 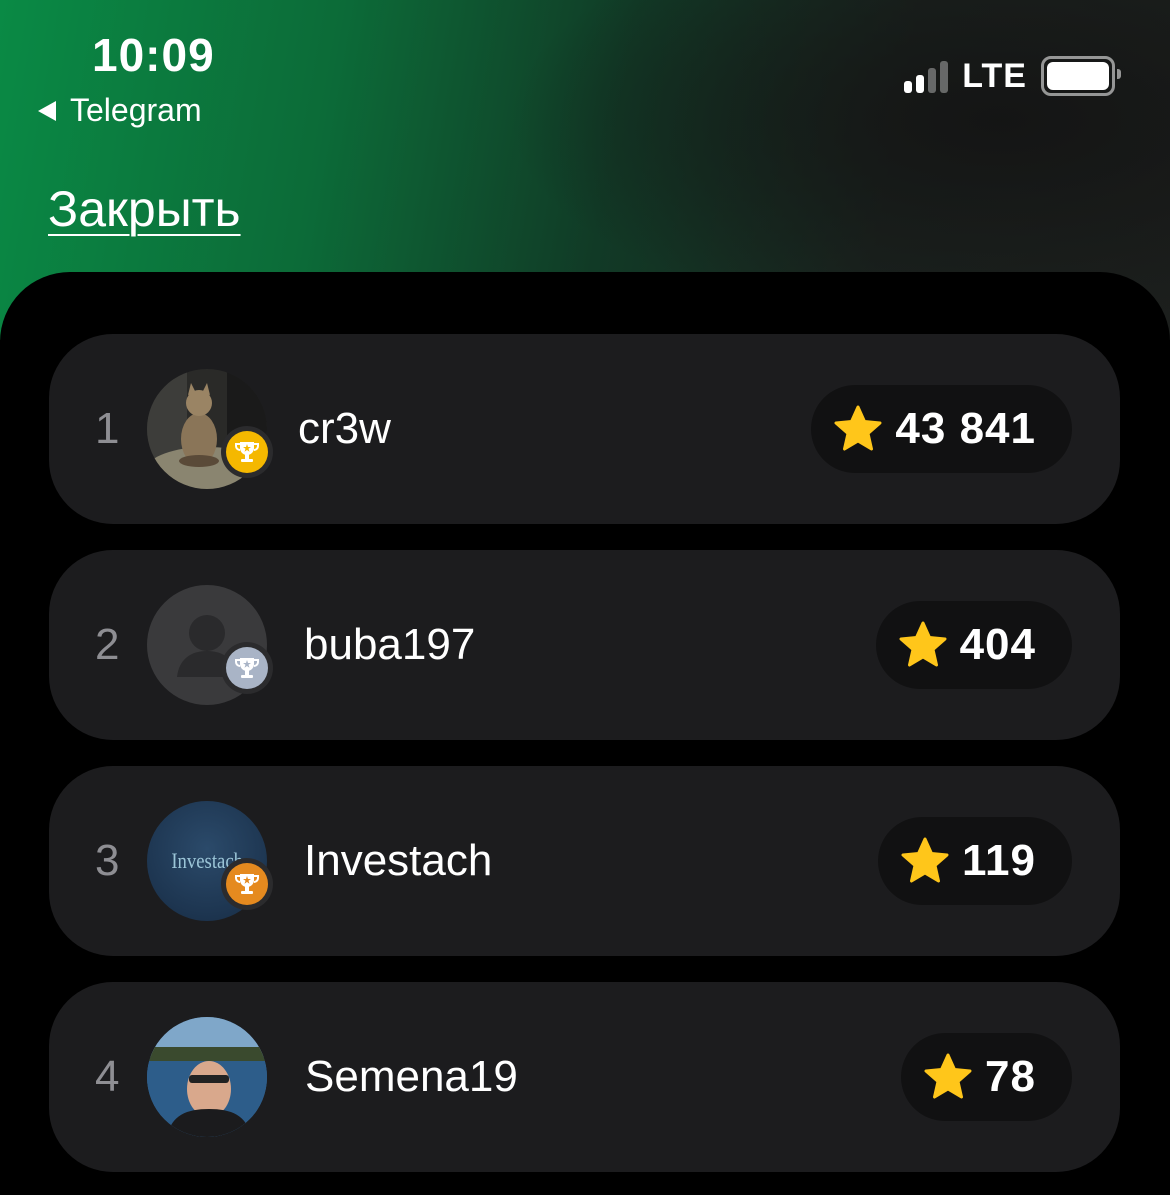 What do you see at coordinates (144, 209) in the screenshot?
I see `close-link: Закрыть` at bounding box center [144, 209].